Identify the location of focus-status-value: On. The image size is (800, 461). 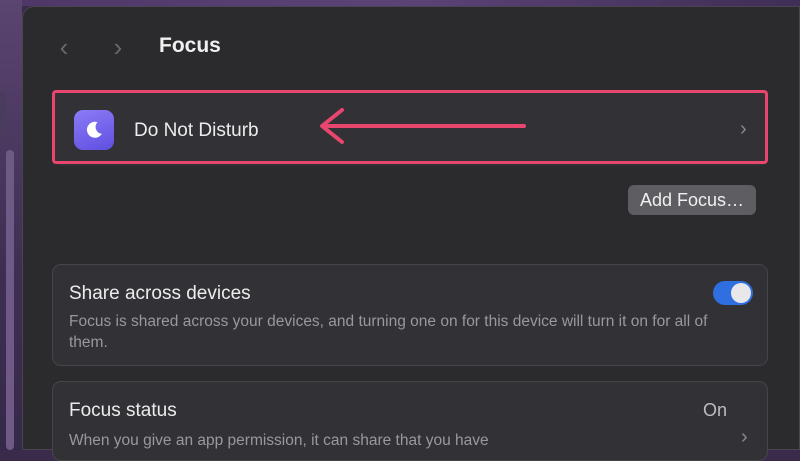
(715, 410).